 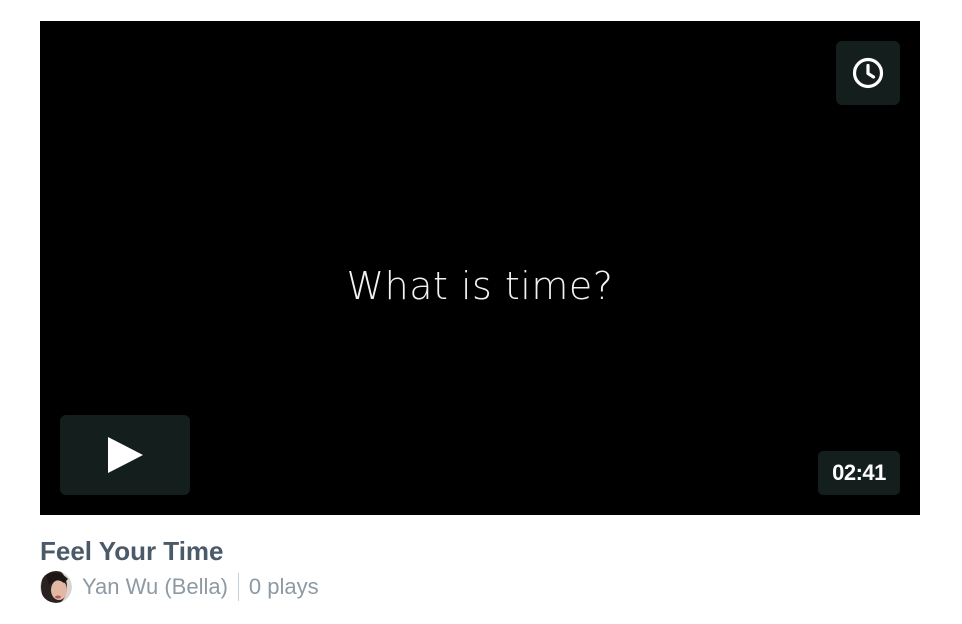 I want to click on author-link: Yan Wu (Bella), so click(x=155, y=587).